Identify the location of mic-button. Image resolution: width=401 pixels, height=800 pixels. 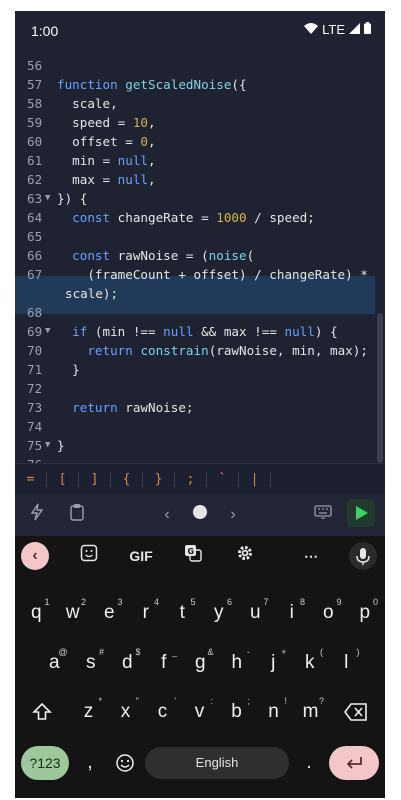
(363, 556).